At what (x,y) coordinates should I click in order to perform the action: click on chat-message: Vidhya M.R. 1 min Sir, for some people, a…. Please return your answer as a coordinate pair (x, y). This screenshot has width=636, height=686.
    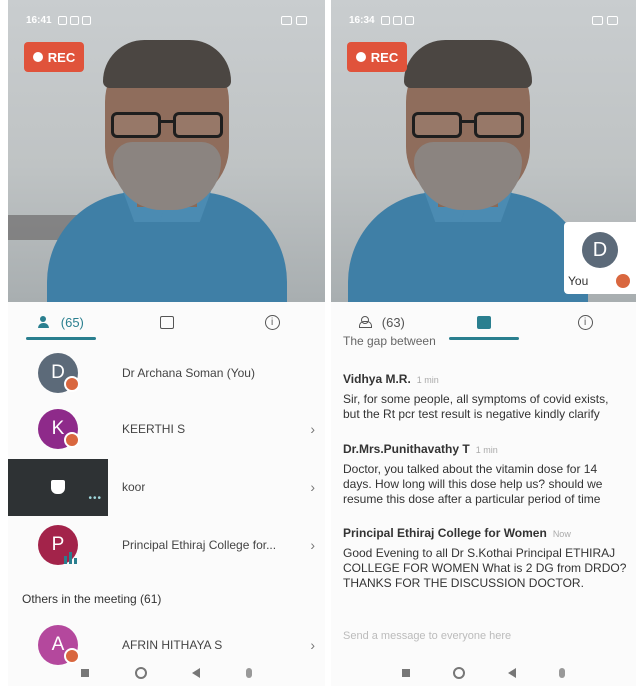
    Looking at the image, I should click on (485, 397).